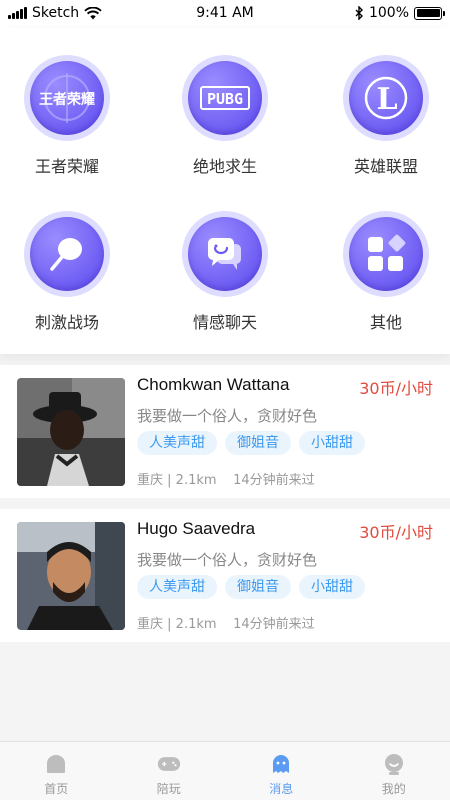 The height and width of the screenshot is (800, 450). I want to click on status-right: 100%, so click(400, 13).